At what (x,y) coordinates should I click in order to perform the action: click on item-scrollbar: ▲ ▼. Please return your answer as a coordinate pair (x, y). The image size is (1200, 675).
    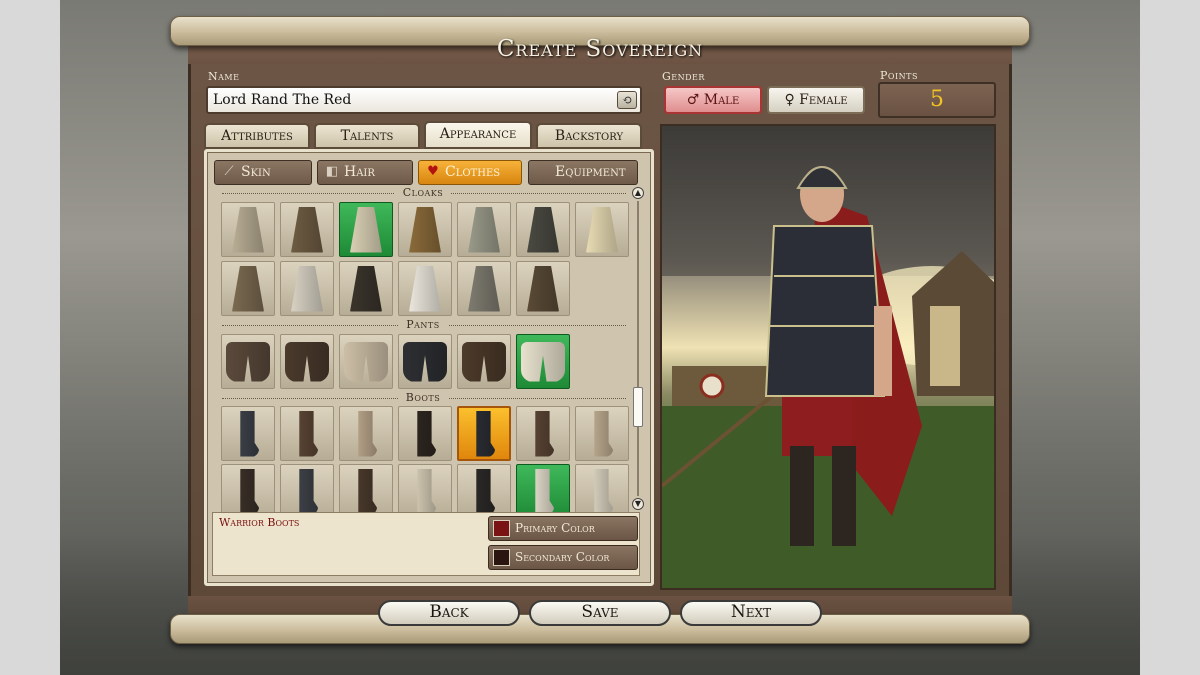
    Looking at the image, I should click on (638, 348).